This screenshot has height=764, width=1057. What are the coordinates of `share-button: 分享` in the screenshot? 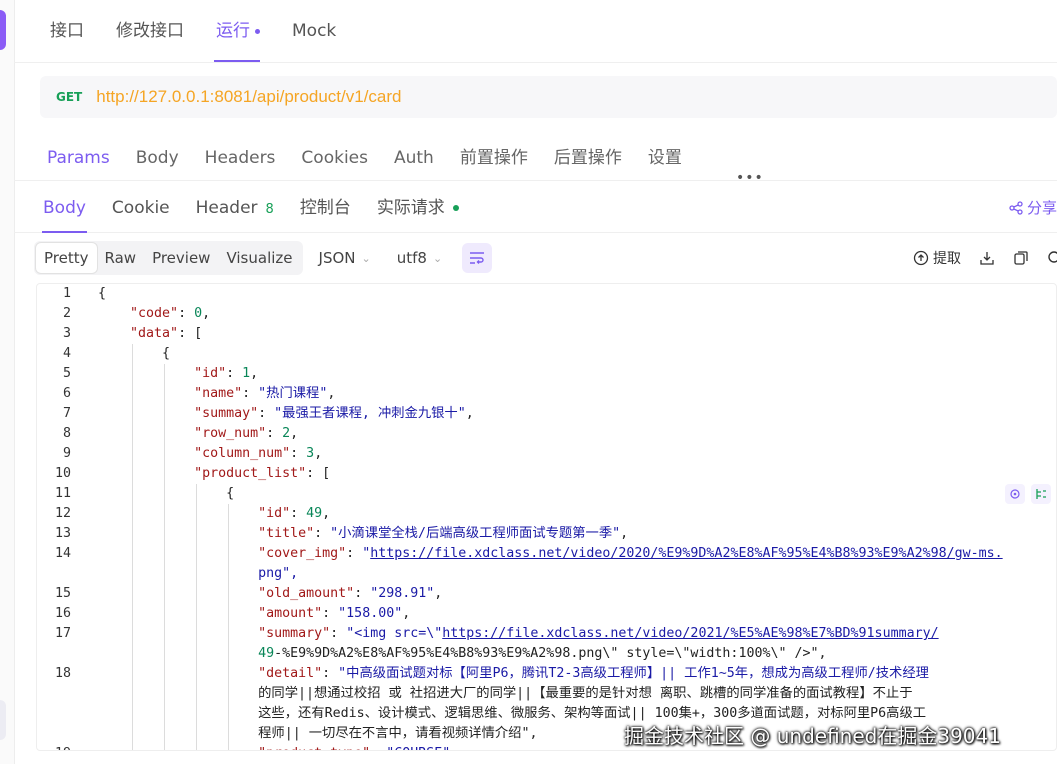 It's located at (1033, 208).